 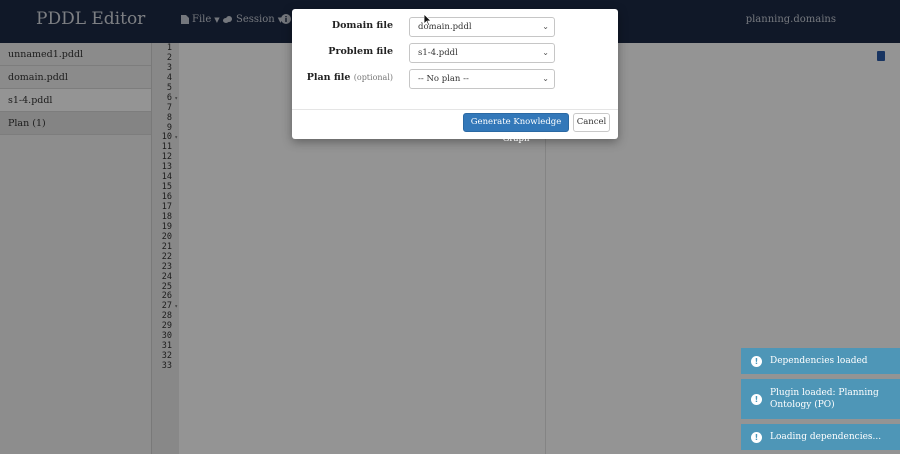 I want to click on plan-row: Plan file (optional) -- No plan -- ⌄, so click(x=455, y=79).